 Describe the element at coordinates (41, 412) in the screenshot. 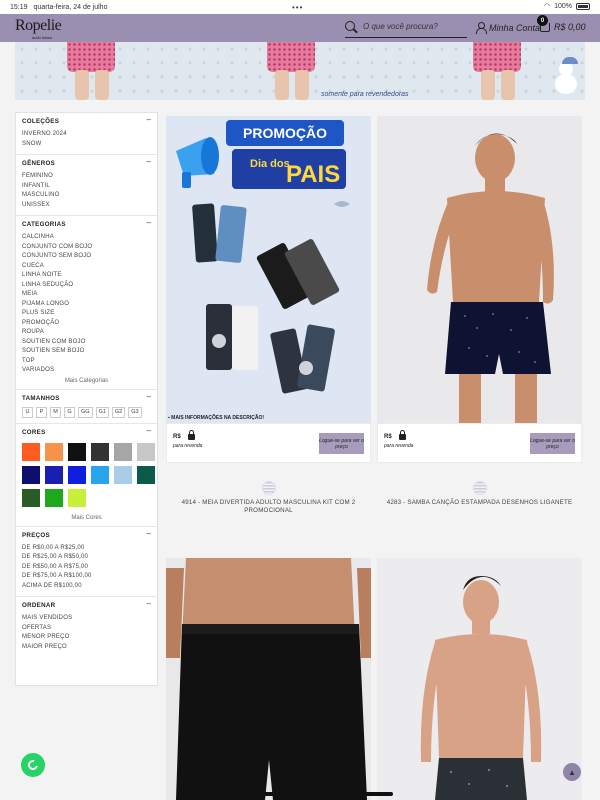

I see `size-option: P` at that location.